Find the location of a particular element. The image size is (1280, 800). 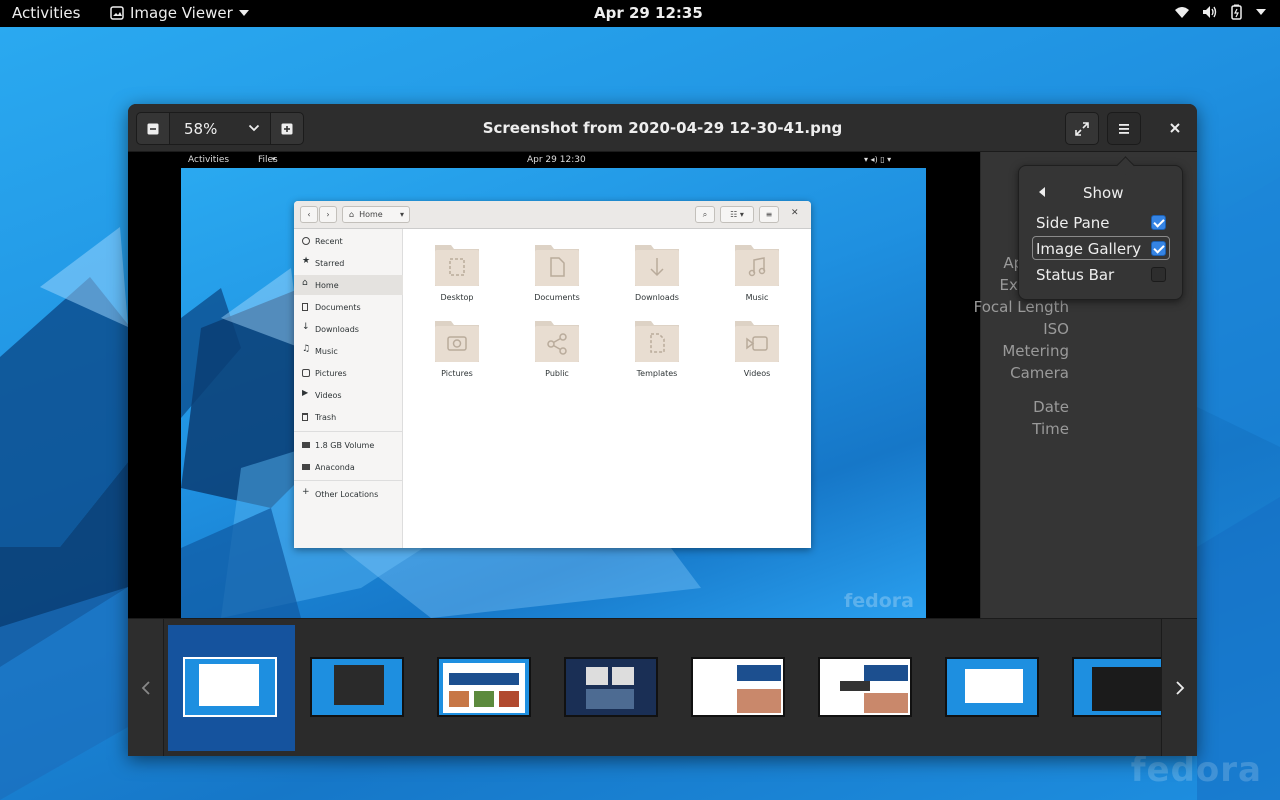

show-menu-popover: Show Side Pane Image Gallery Status Bar is located at coordinates (1100, 232).